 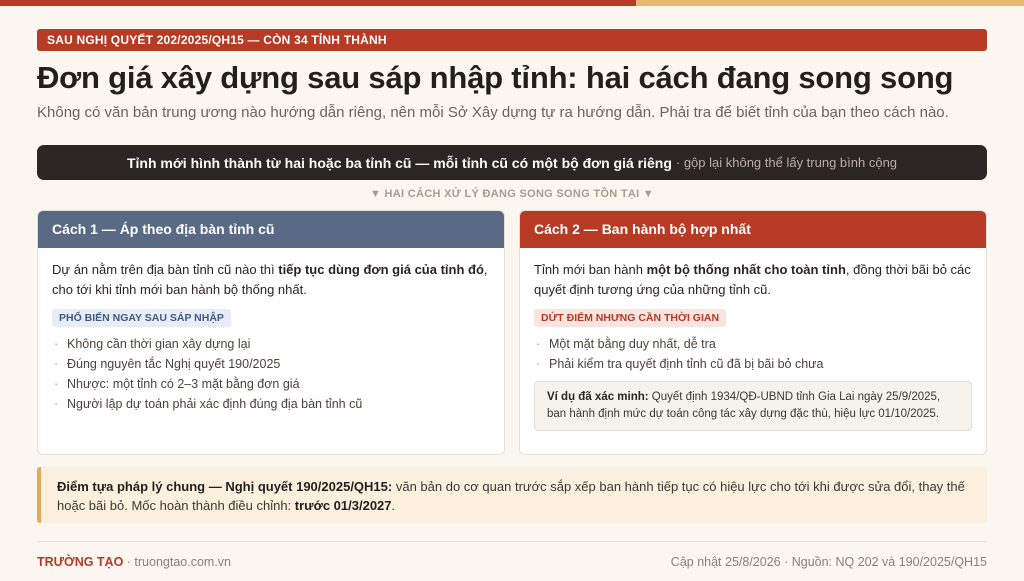 What do you see at coordinates (152, 344) in the screenshot?
I see `list-item: · Không cần thời gian xây dựng lại` at bounding box center [152, 344].